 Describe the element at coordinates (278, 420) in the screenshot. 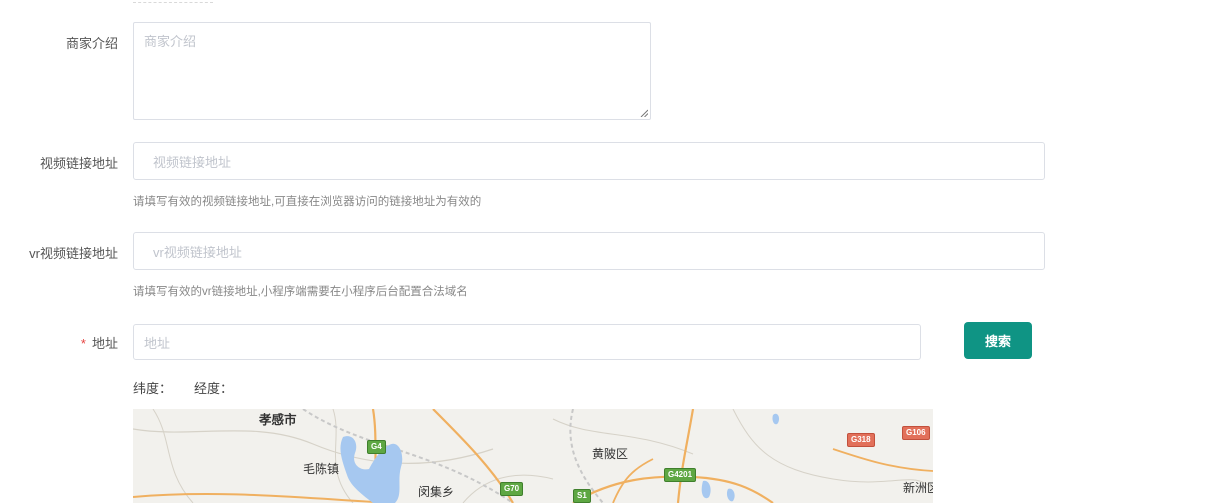

I see `map-place: 孝感市` at that location.